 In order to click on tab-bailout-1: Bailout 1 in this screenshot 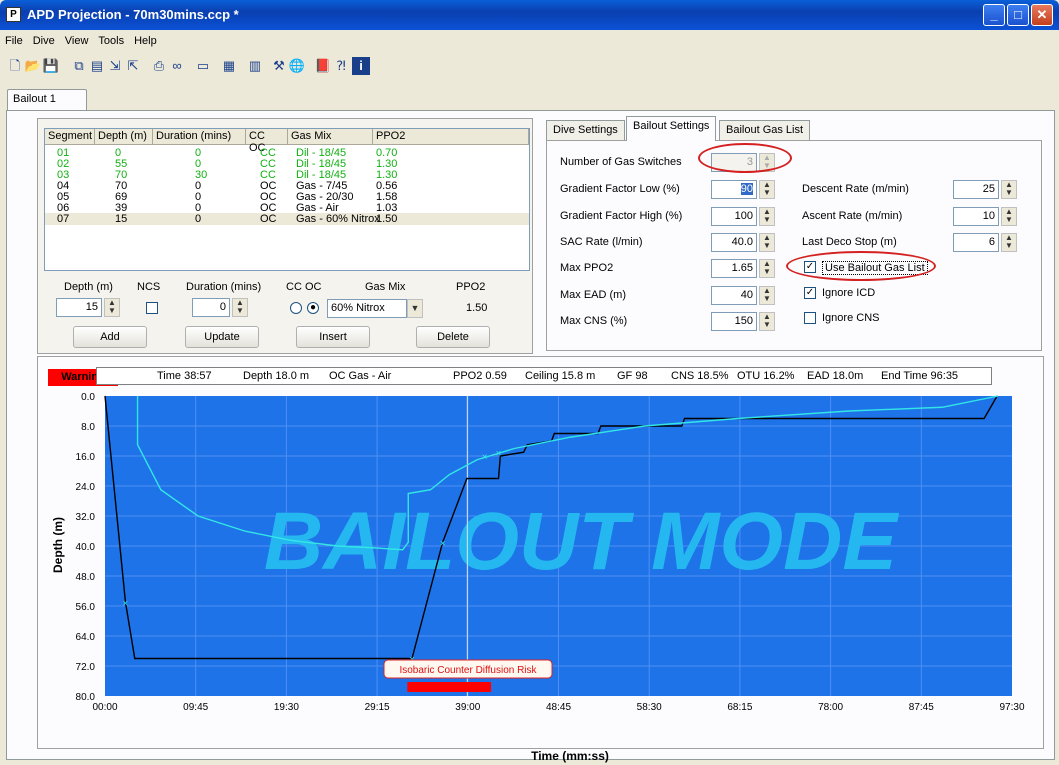, I will do `click(47, 100)`.